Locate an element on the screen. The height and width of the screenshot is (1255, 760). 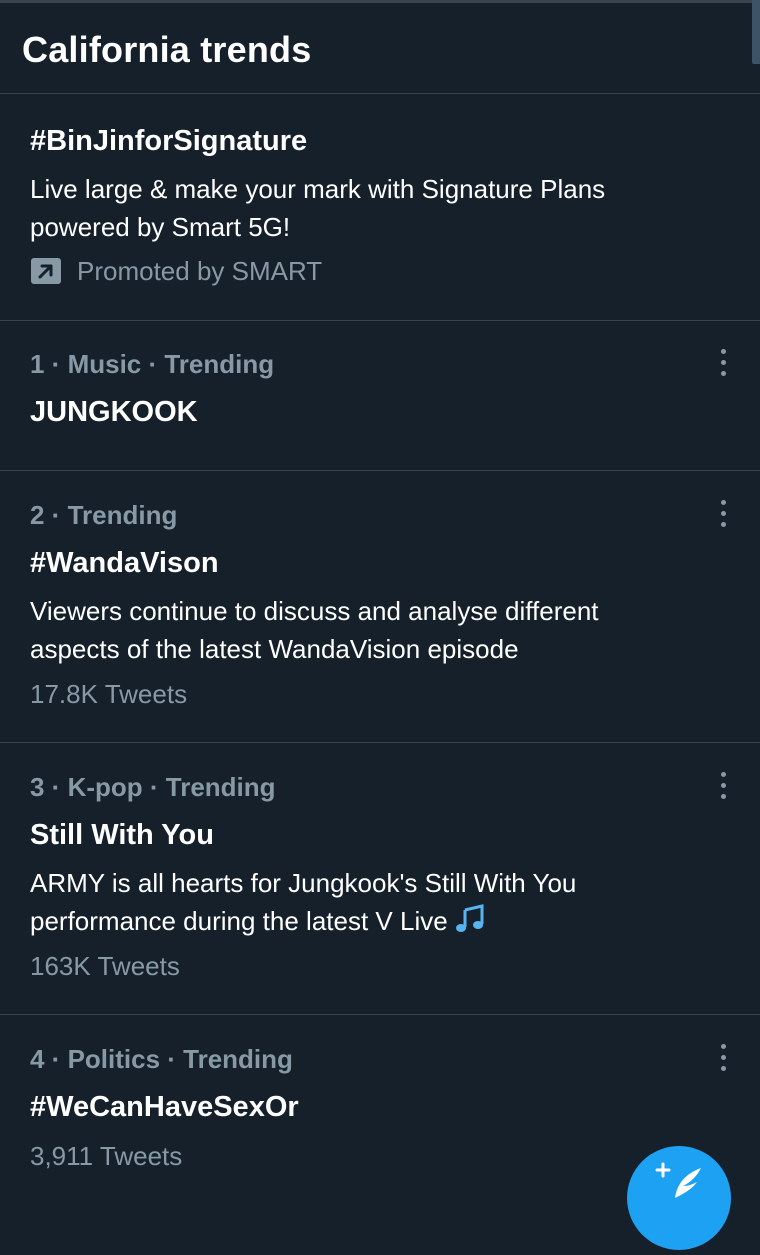
trend-tweet-count: 3,911 Tweets is located at coordinates (106, 1156).